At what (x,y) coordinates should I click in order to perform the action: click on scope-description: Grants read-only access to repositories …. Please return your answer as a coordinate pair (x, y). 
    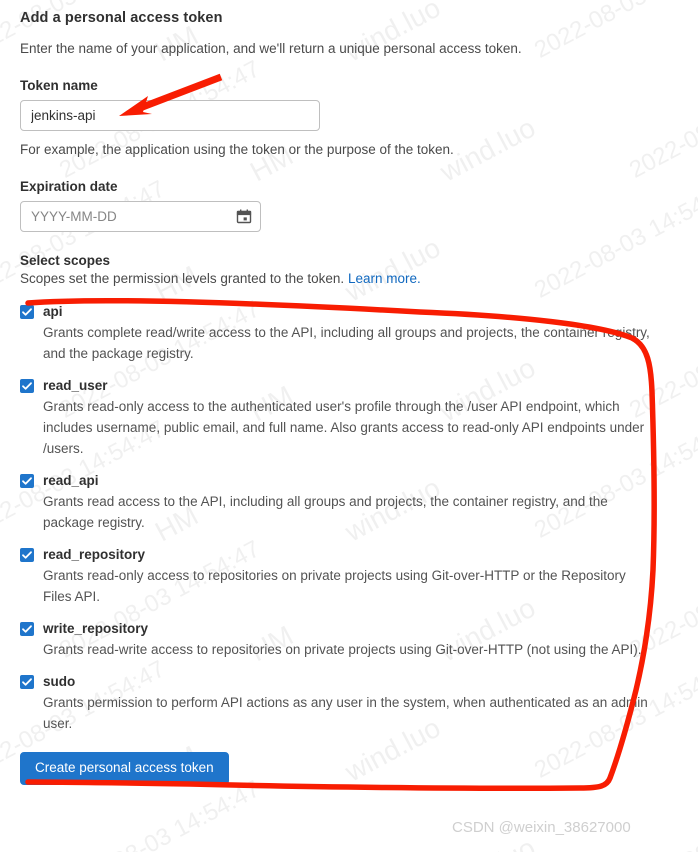
    Looking at the image, I should click on (334, 586).